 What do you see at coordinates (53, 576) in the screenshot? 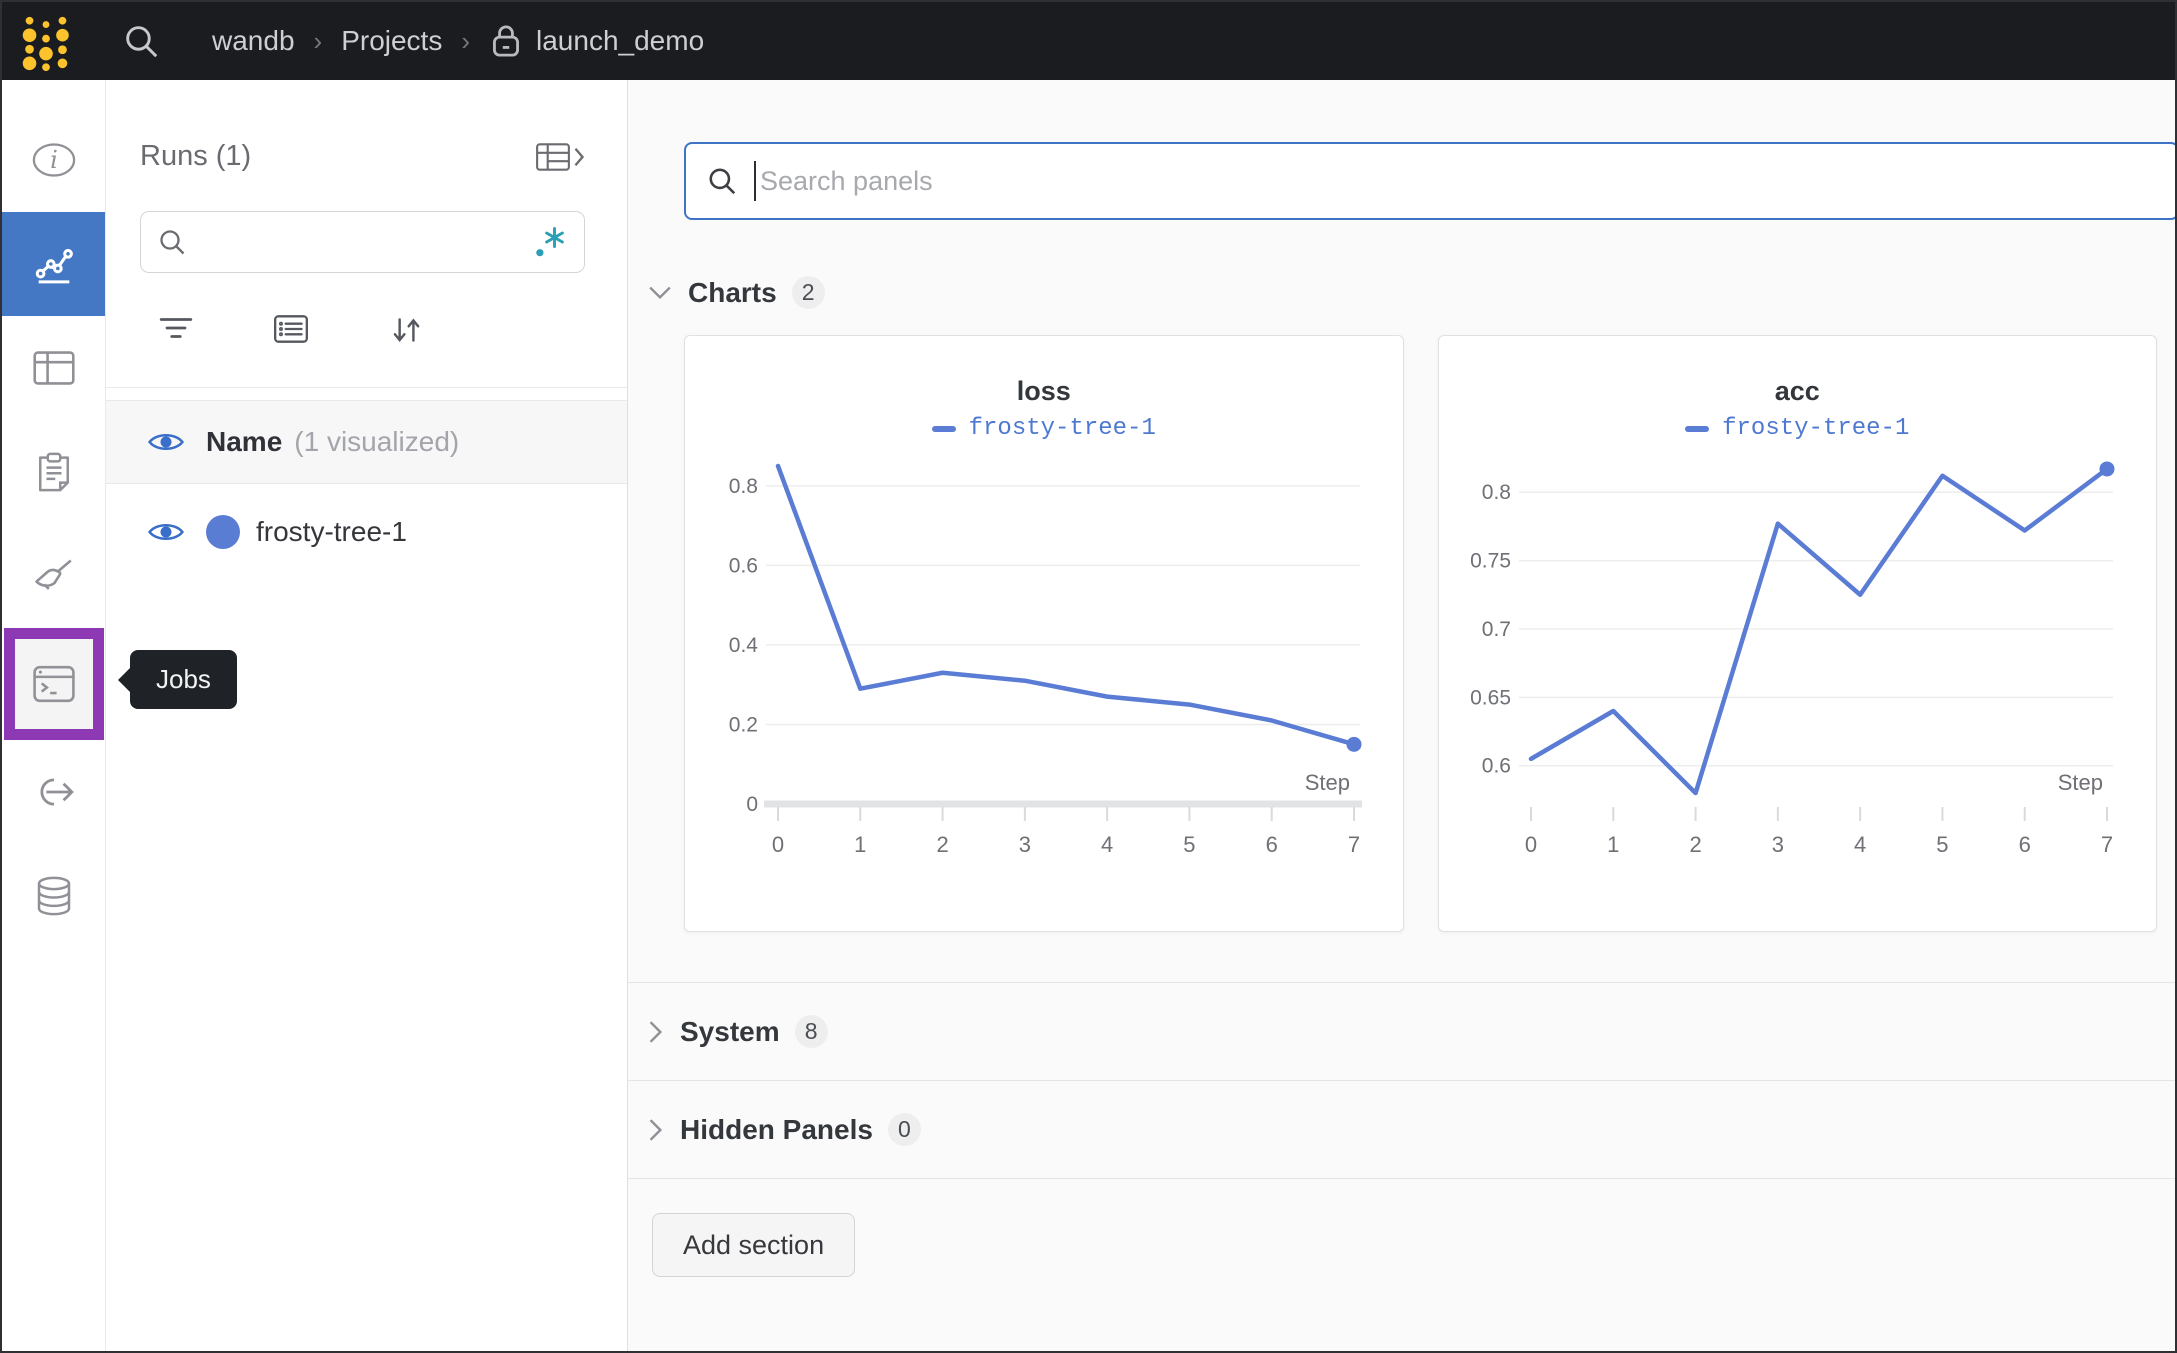
I see `sidebar-item-sweeps` at bounding box center [53, 576].